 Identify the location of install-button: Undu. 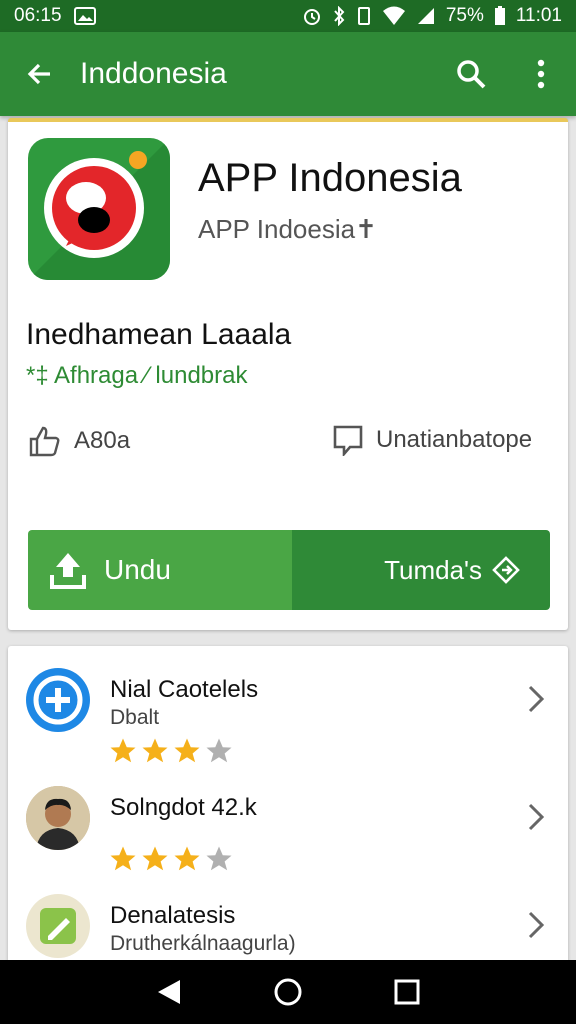
(160, 570).